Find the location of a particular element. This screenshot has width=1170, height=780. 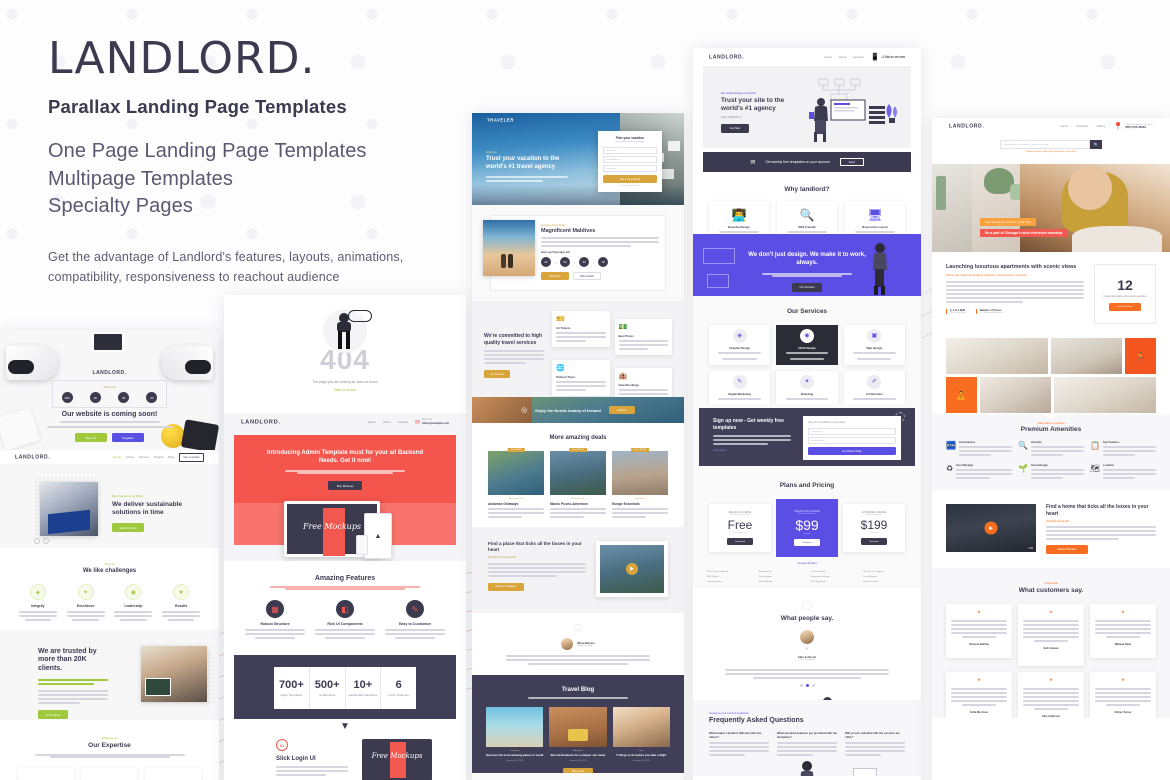

deal-card: From $1450 City Break Europe Essentials is located at coordinates (640, 484).